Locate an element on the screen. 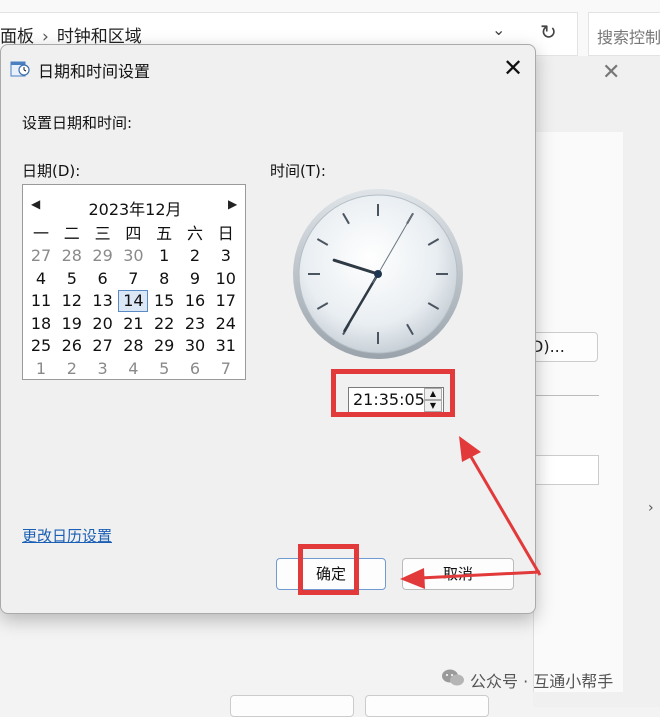 The width and height of the screenshot is (660, 717). watermark: 公众号 · 互通小帮手 is located at coordinates (542, 681).